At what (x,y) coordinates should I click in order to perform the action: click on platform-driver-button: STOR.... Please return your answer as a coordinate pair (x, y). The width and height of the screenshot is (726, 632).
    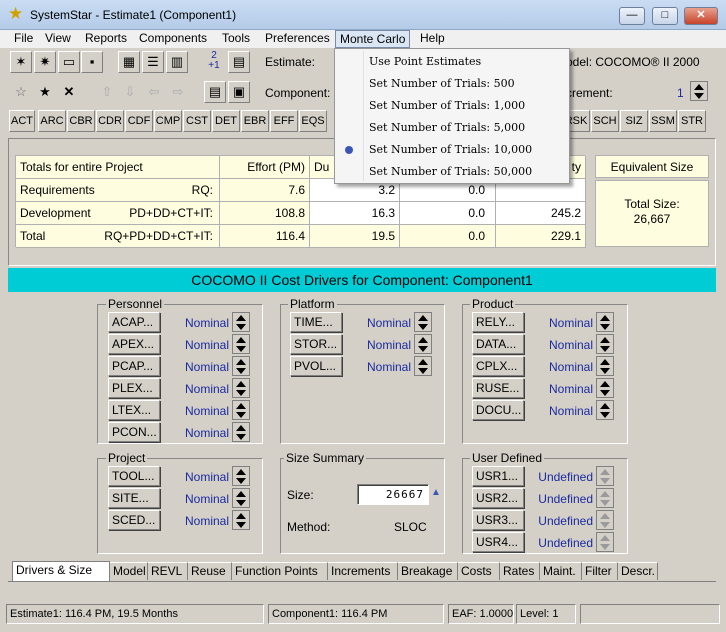
    Looking at the image, I should click on (316, 344).